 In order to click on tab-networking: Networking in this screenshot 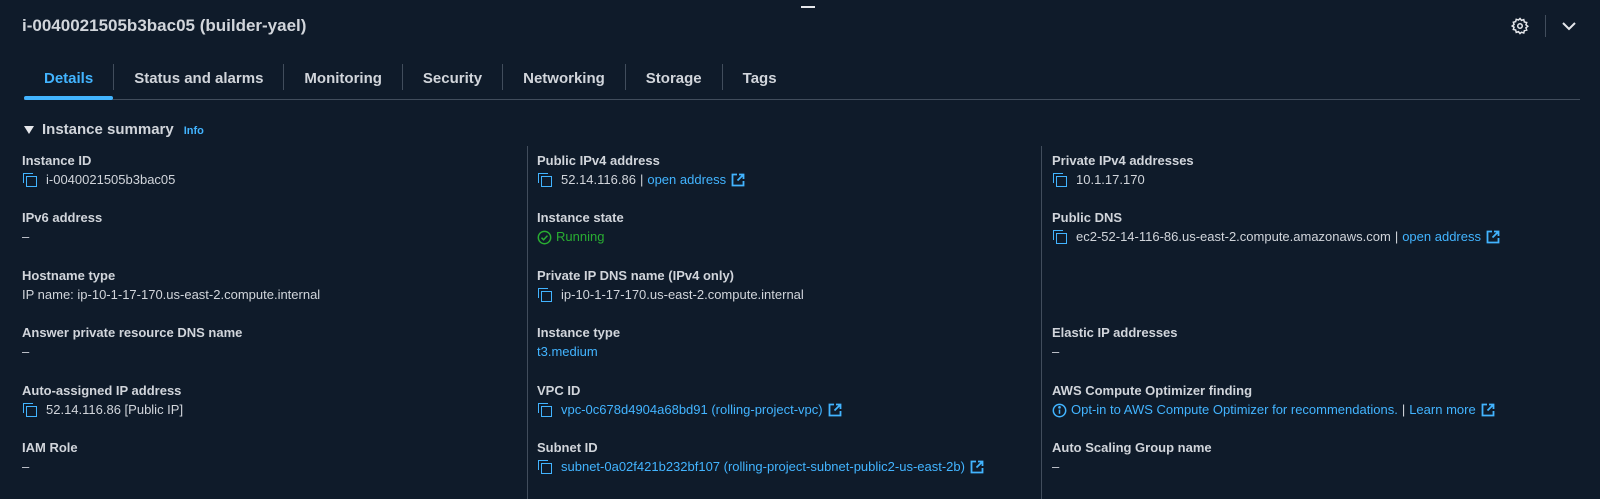, I will do `click(564, 80)`.